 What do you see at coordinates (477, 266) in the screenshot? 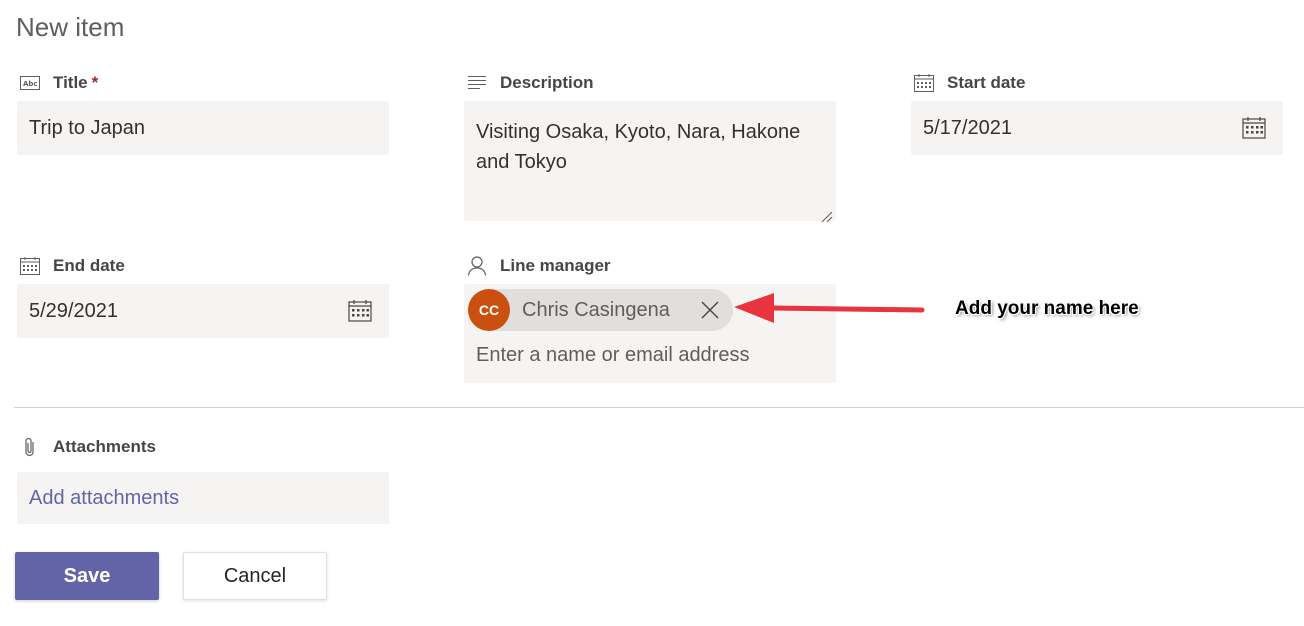
I see `person-icon` at bounding box center [477, 266].